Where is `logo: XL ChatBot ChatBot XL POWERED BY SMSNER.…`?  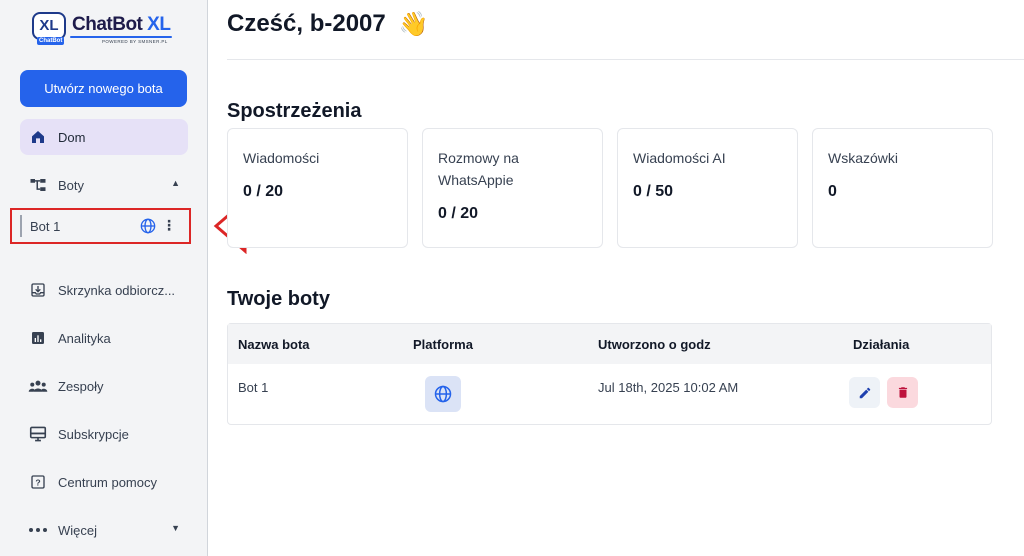
logo: XL ChatBot ChatBot XL POWERED BY SMSNER.… is located at coordinates (102, 29).